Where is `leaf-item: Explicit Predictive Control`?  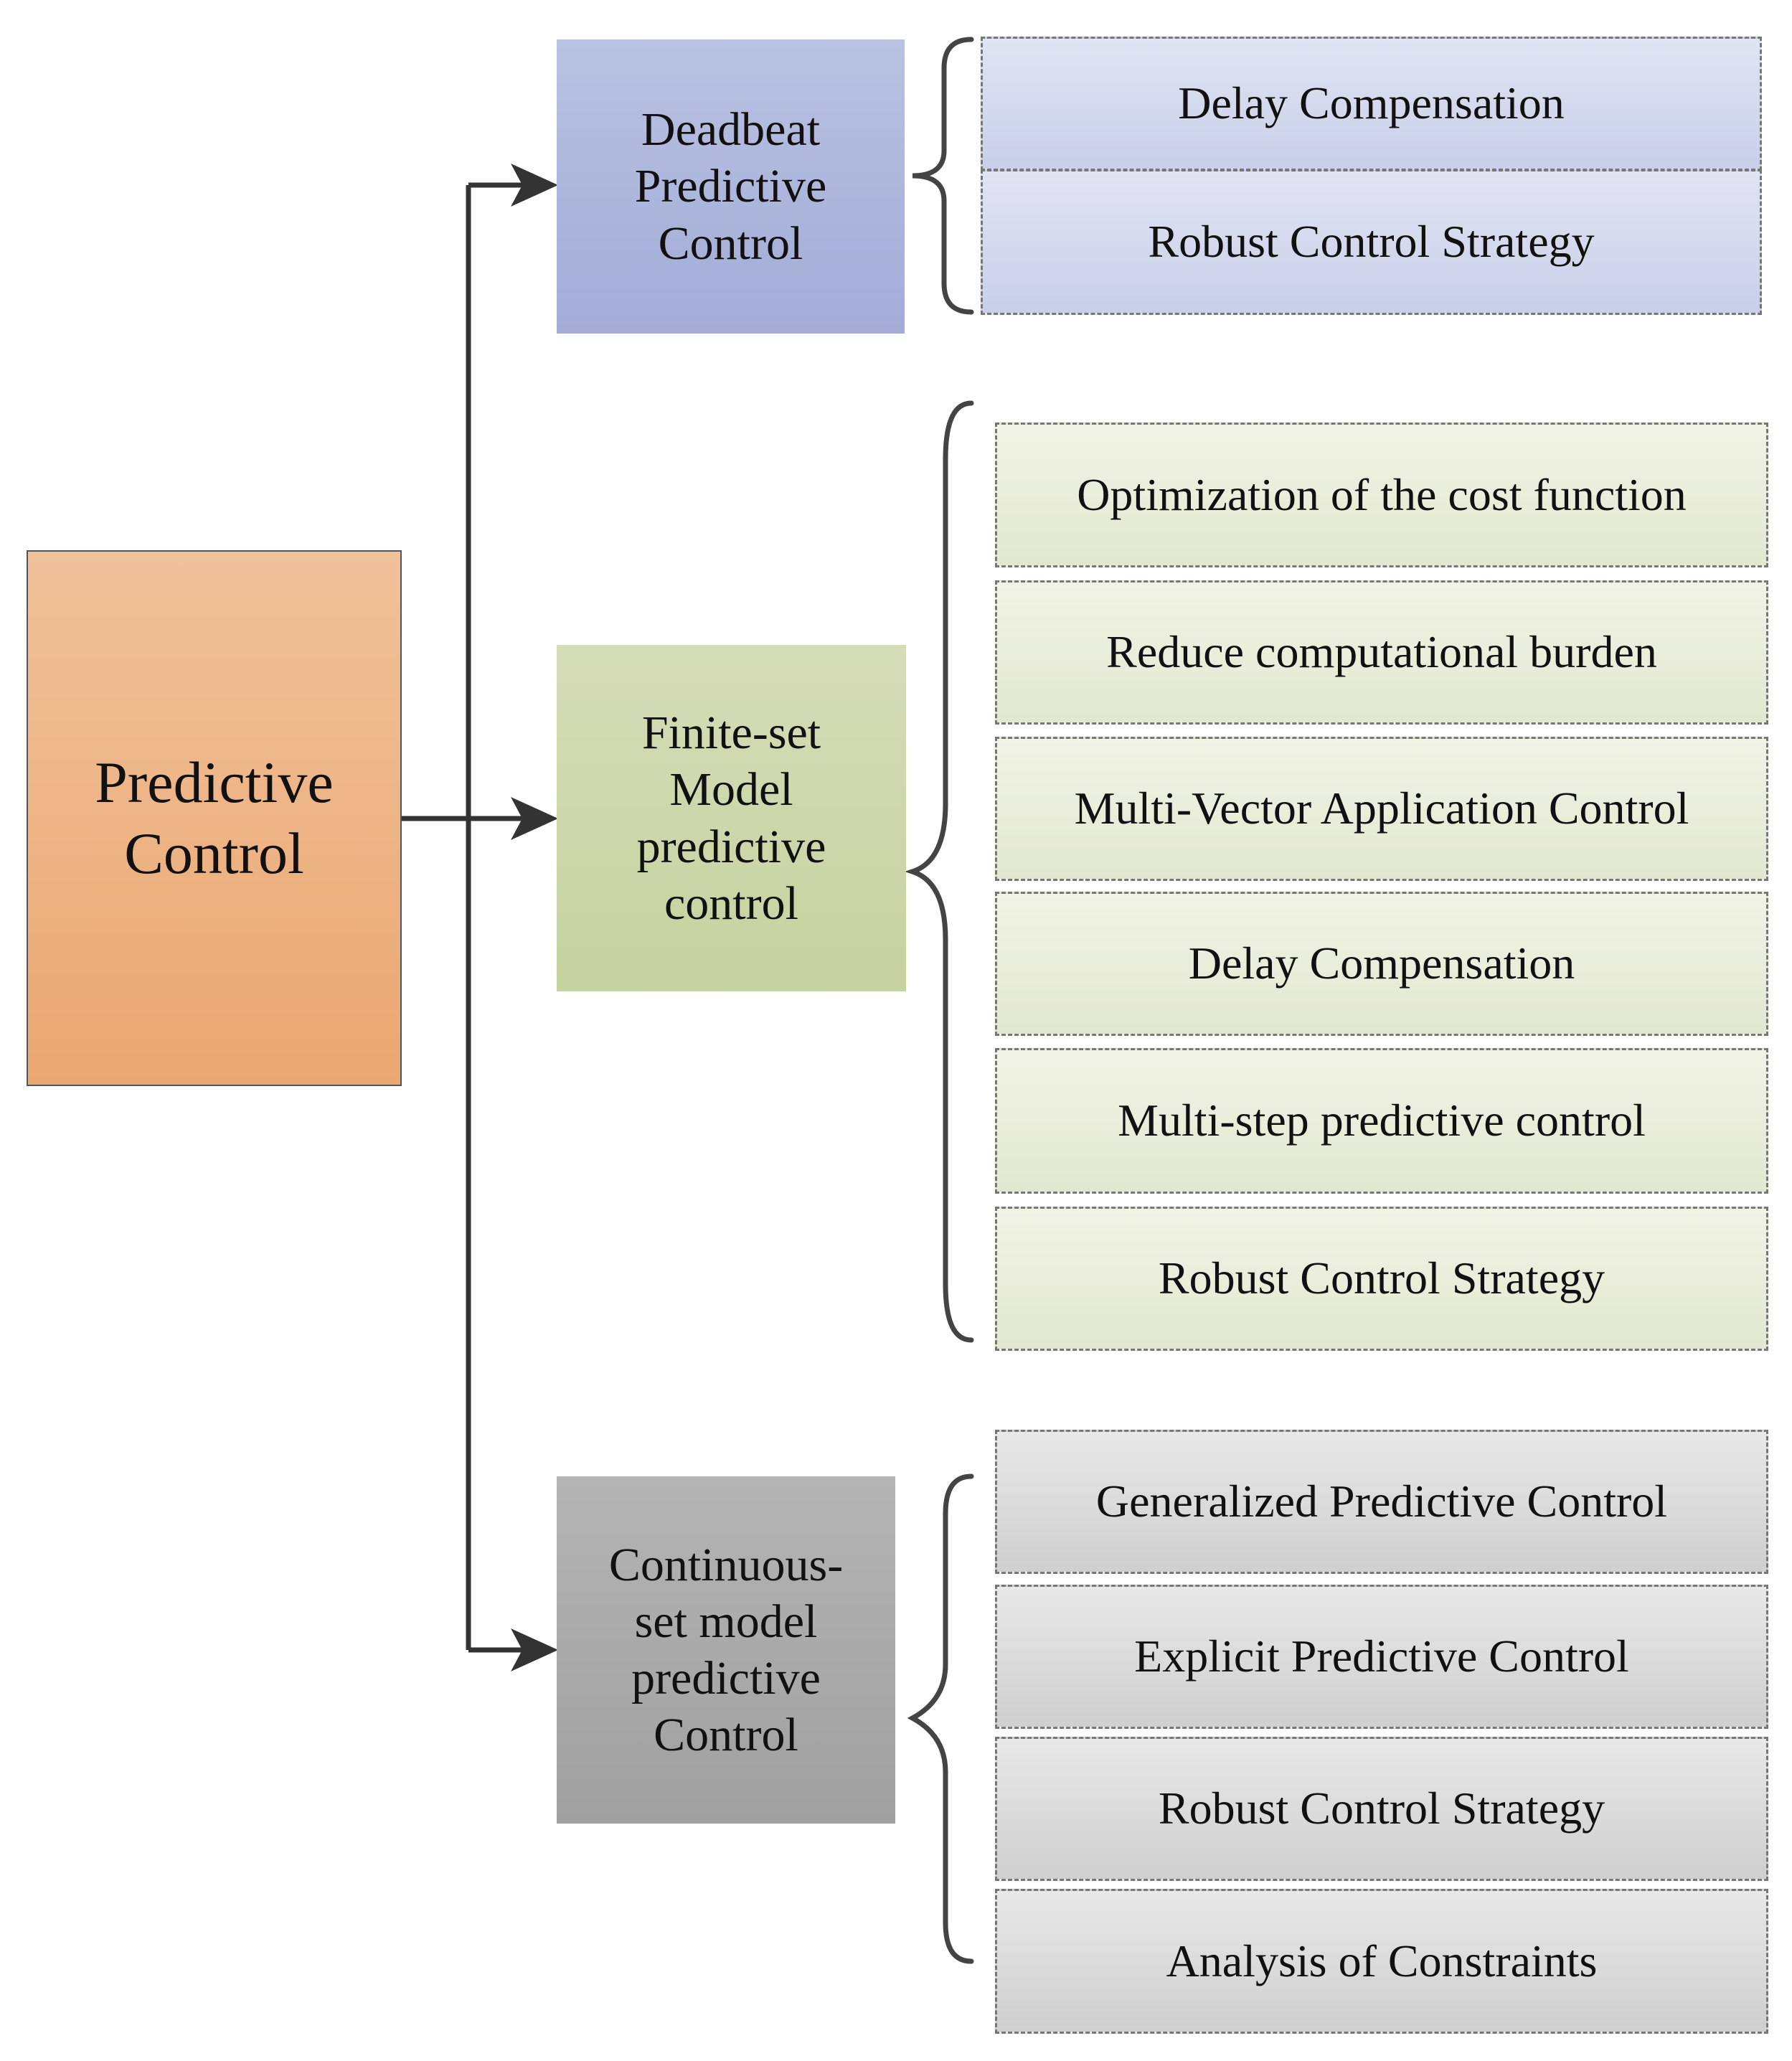
leaf-item: Explicit Predictive Control is located at coordinates (1381, 1657).